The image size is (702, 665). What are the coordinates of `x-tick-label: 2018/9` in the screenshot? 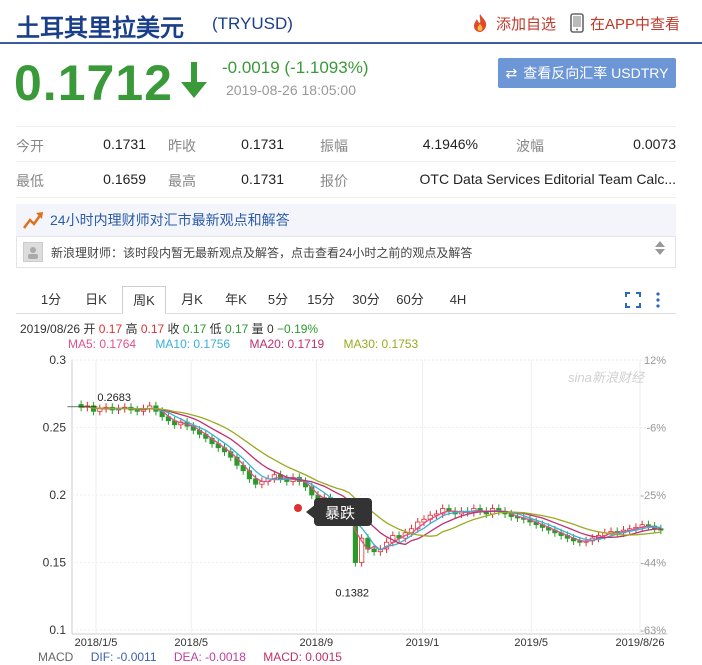 It's located at (316, 643).